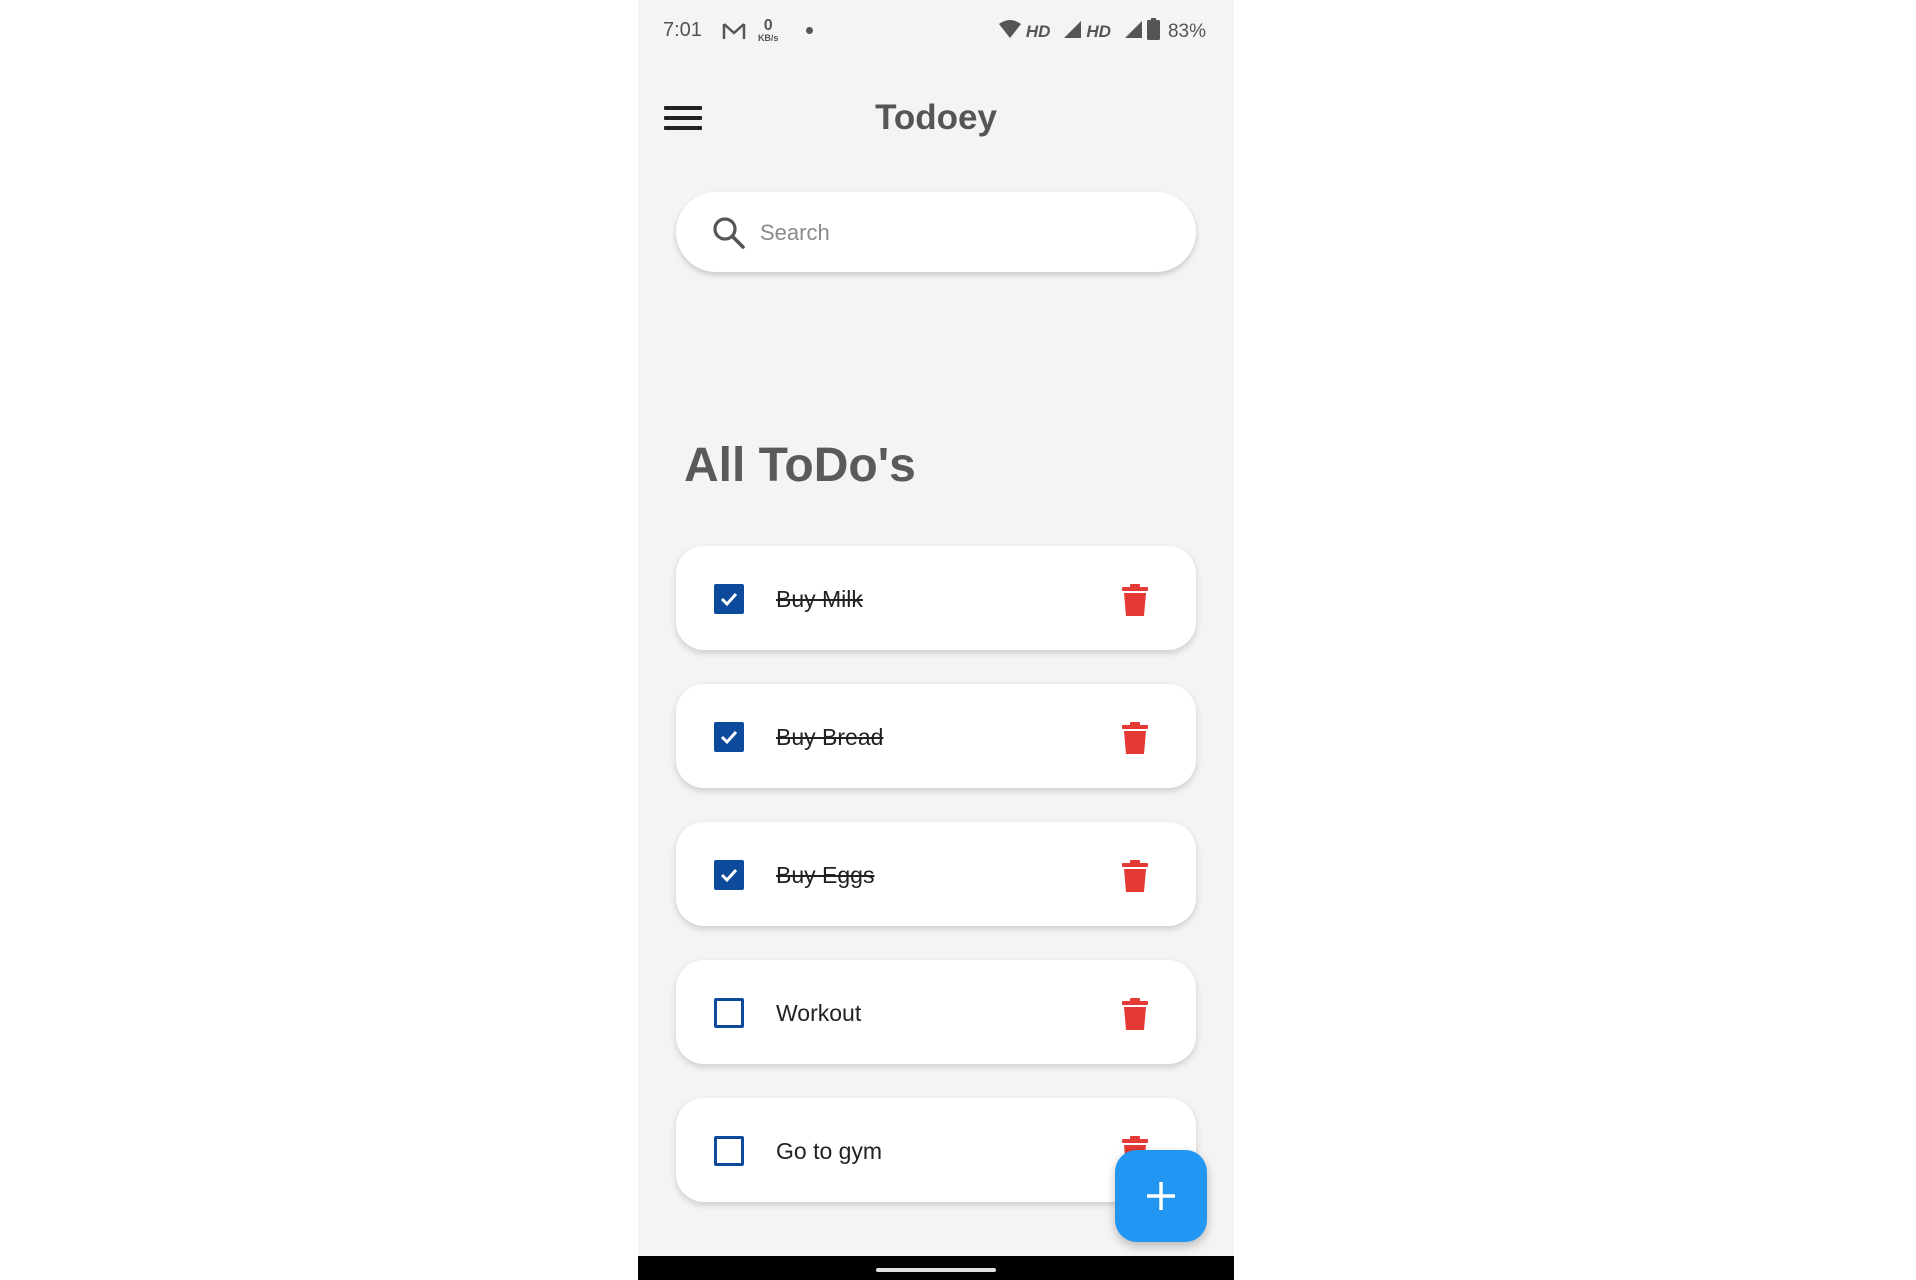 The width and height of the screenshot is (1916, 1280). Describe the element at coordinates (819, 599) in the screenshot. I see `todo-text: Buy Milk` at that location.